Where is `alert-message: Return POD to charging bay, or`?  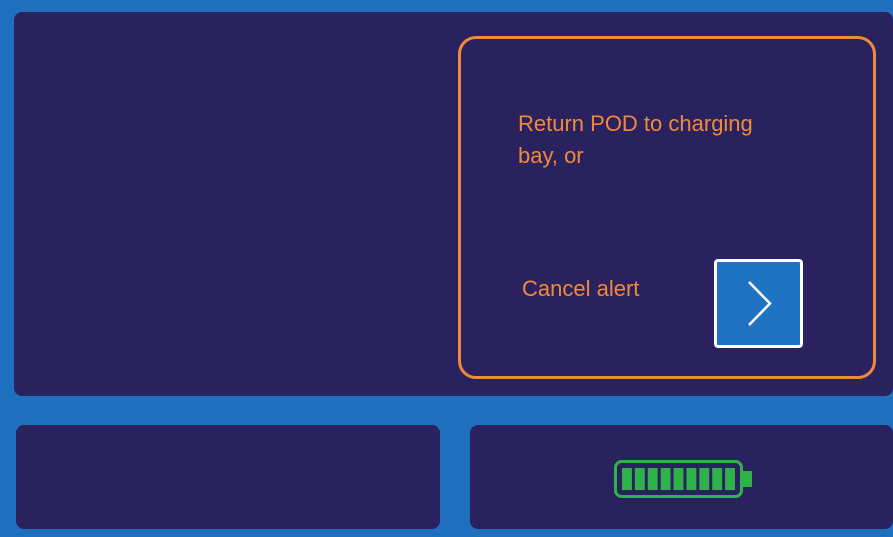 alert-message: Return POD to charging bay, or is located at coordinates (635, 139).